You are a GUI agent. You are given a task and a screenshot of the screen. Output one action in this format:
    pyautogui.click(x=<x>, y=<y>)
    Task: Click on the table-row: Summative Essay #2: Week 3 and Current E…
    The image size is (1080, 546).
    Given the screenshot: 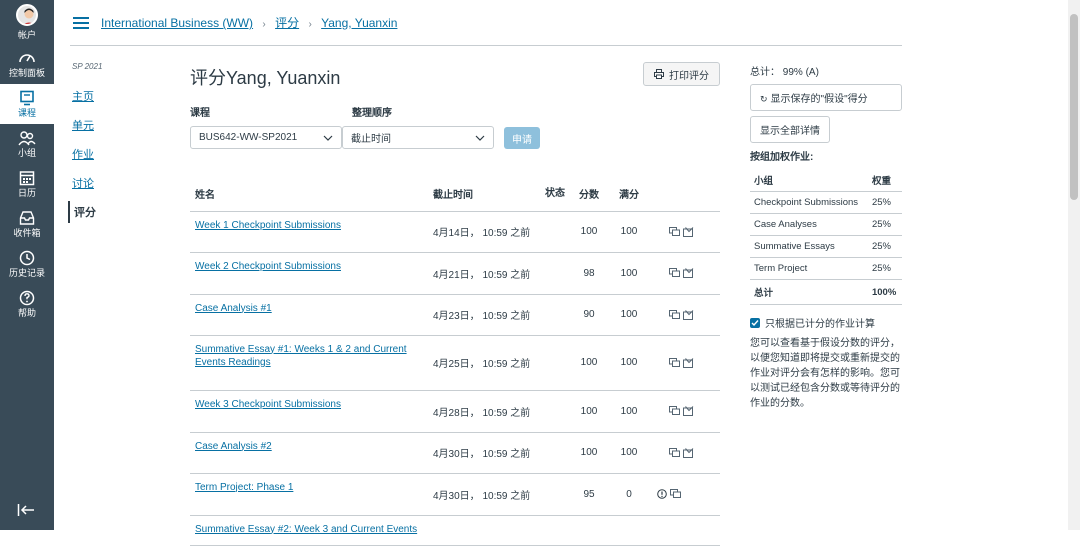 What is the action you would take?
    pyautogui.click(x=455, y=530)
    